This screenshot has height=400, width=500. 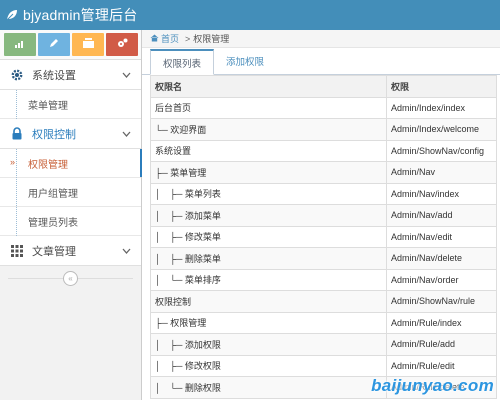 I want to click on cell-permission-name: │ └─ 菜单排序, so click(x=268, y=279).